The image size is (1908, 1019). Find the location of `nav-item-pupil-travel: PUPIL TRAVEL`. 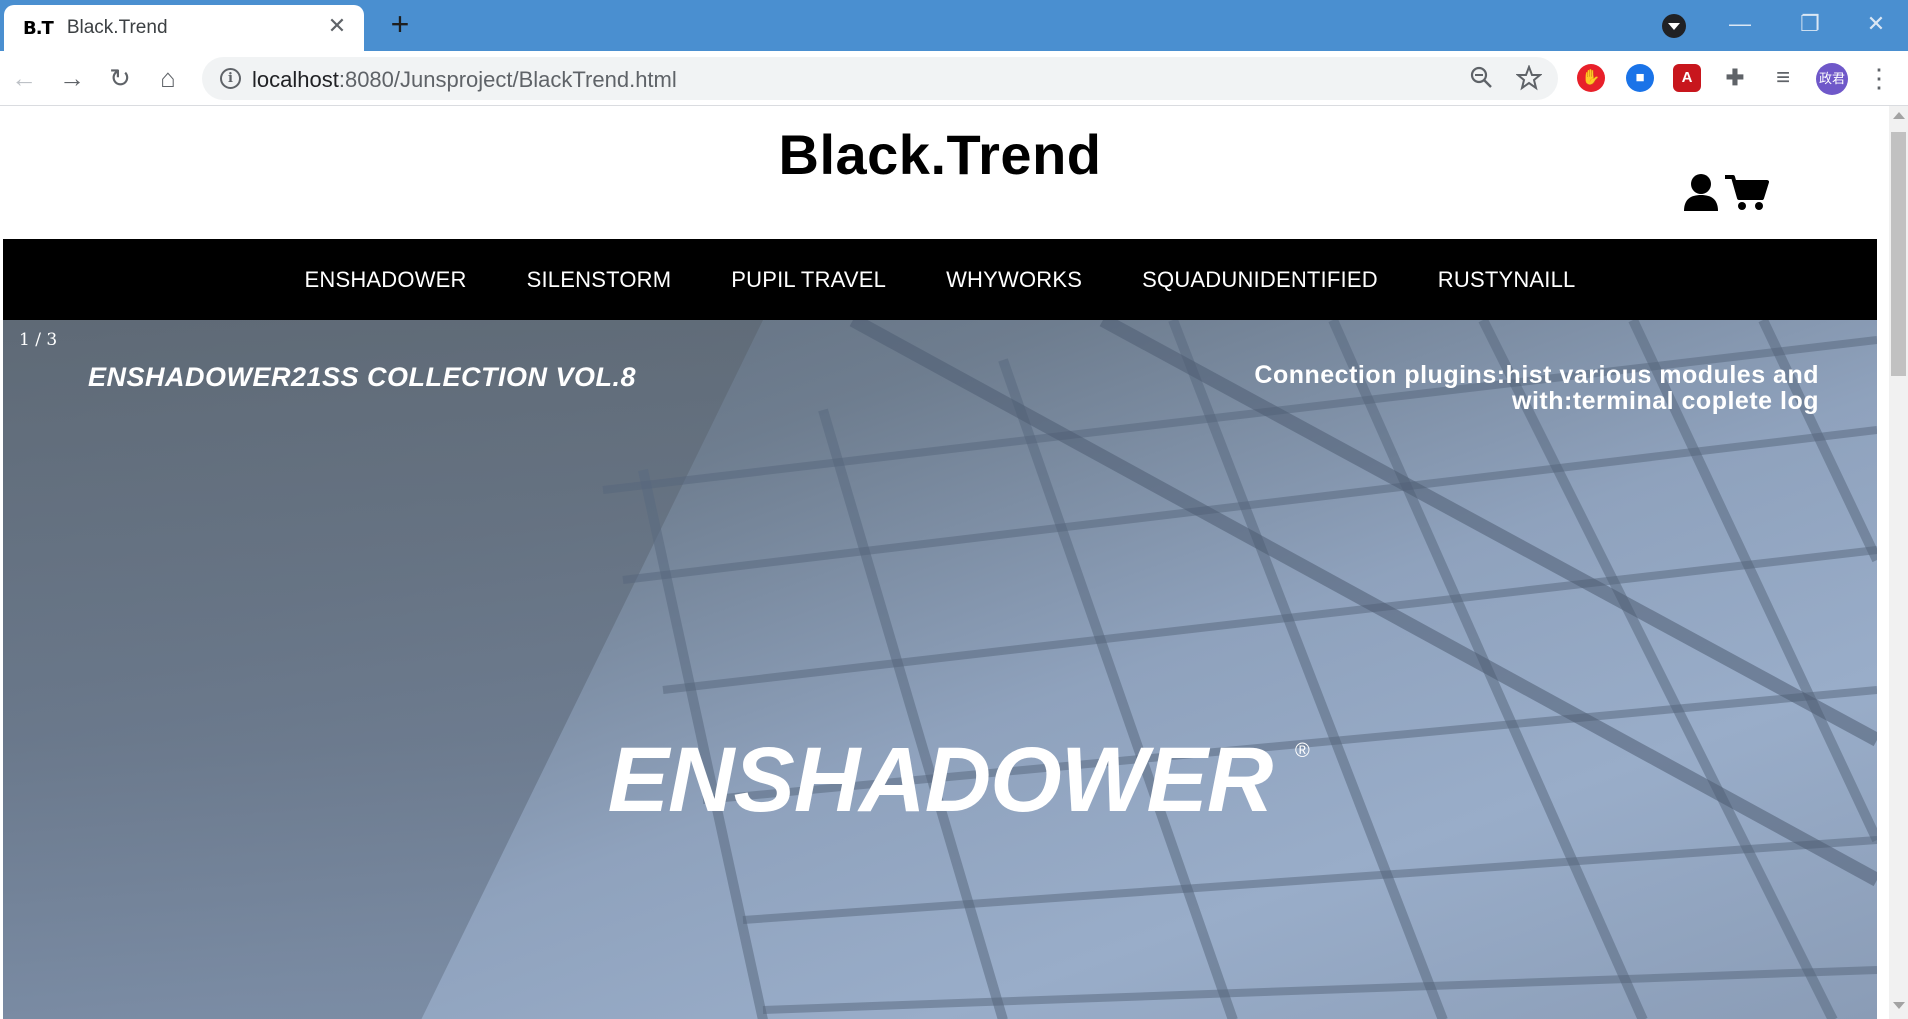

nav-item-pupil-travel: PUPIL TRAVEL is located at coordinates (808, 280).